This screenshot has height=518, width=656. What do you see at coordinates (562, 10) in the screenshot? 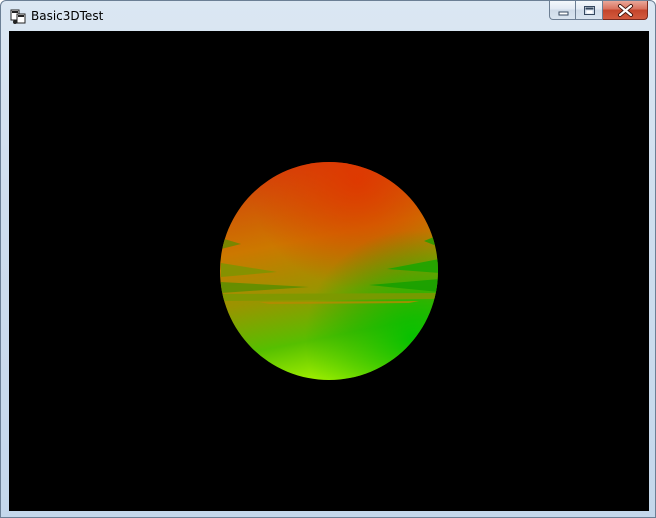
I see `minimize-button` at bounding box center [562, 10].